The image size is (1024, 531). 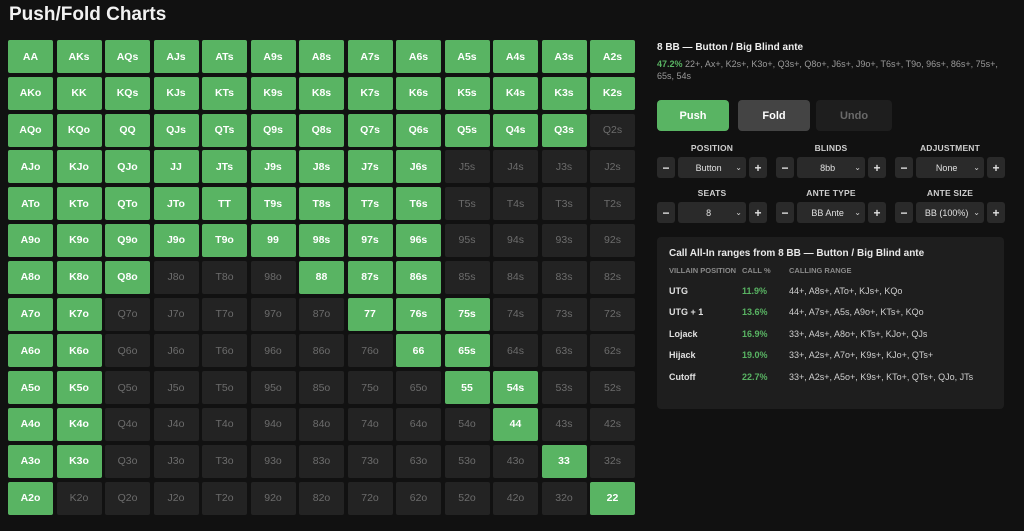 What do you see at coordinates (370, 56) in the screenshot?
I see `hand-cell-a7s: A7s` at bounding box center [370, 56].